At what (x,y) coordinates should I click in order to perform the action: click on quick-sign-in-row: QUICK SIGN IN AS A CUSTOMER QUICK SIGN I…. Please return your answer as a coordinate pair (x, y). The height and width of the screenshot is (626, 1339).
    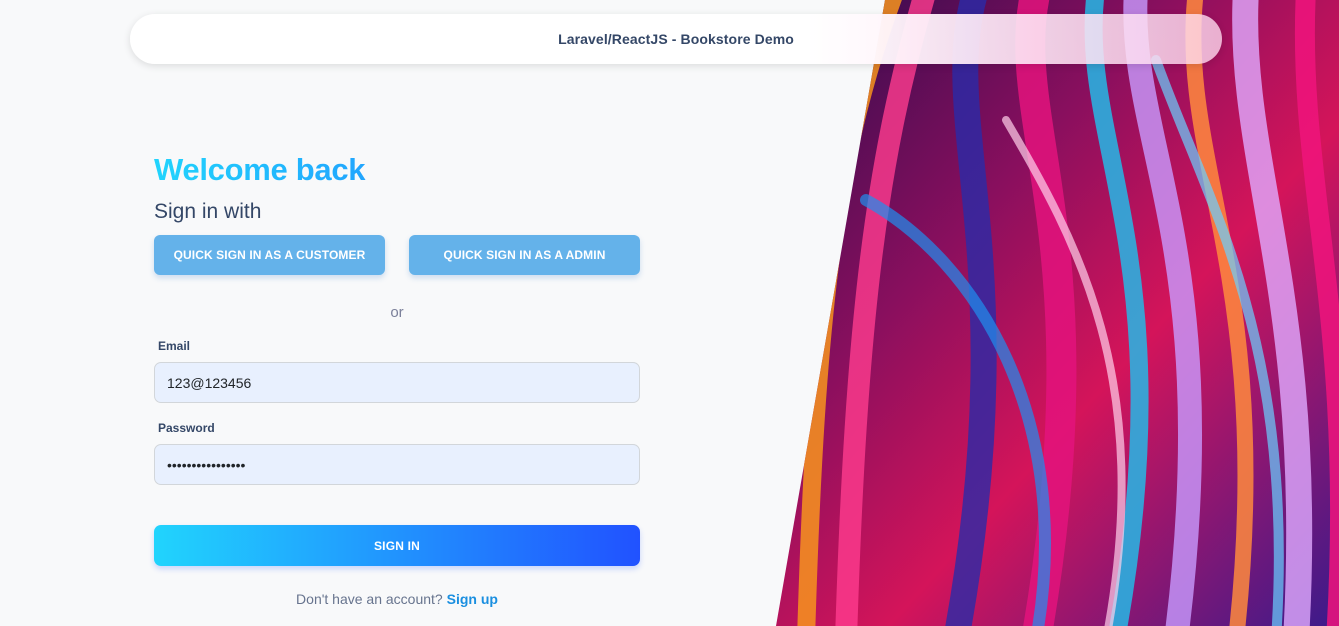
    Looking at the image, I should click on (397, 255).